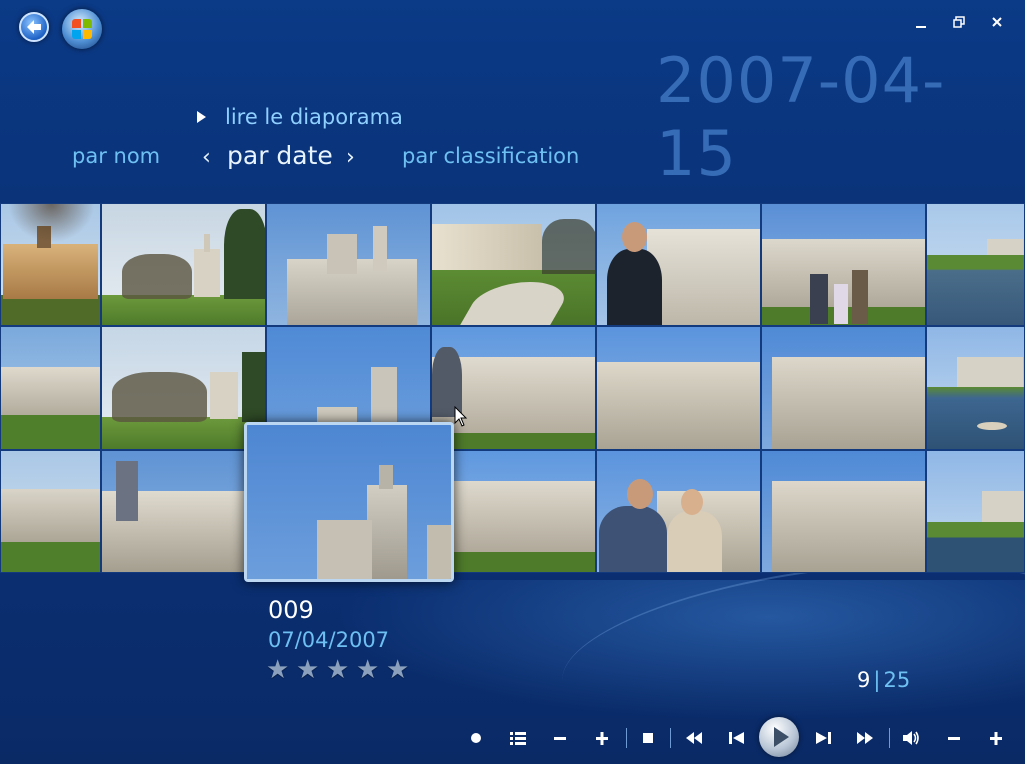 Image resolution: width=1025 pixels, height=764 pixels. I want to click on skip-back-button, so click(736, 738).